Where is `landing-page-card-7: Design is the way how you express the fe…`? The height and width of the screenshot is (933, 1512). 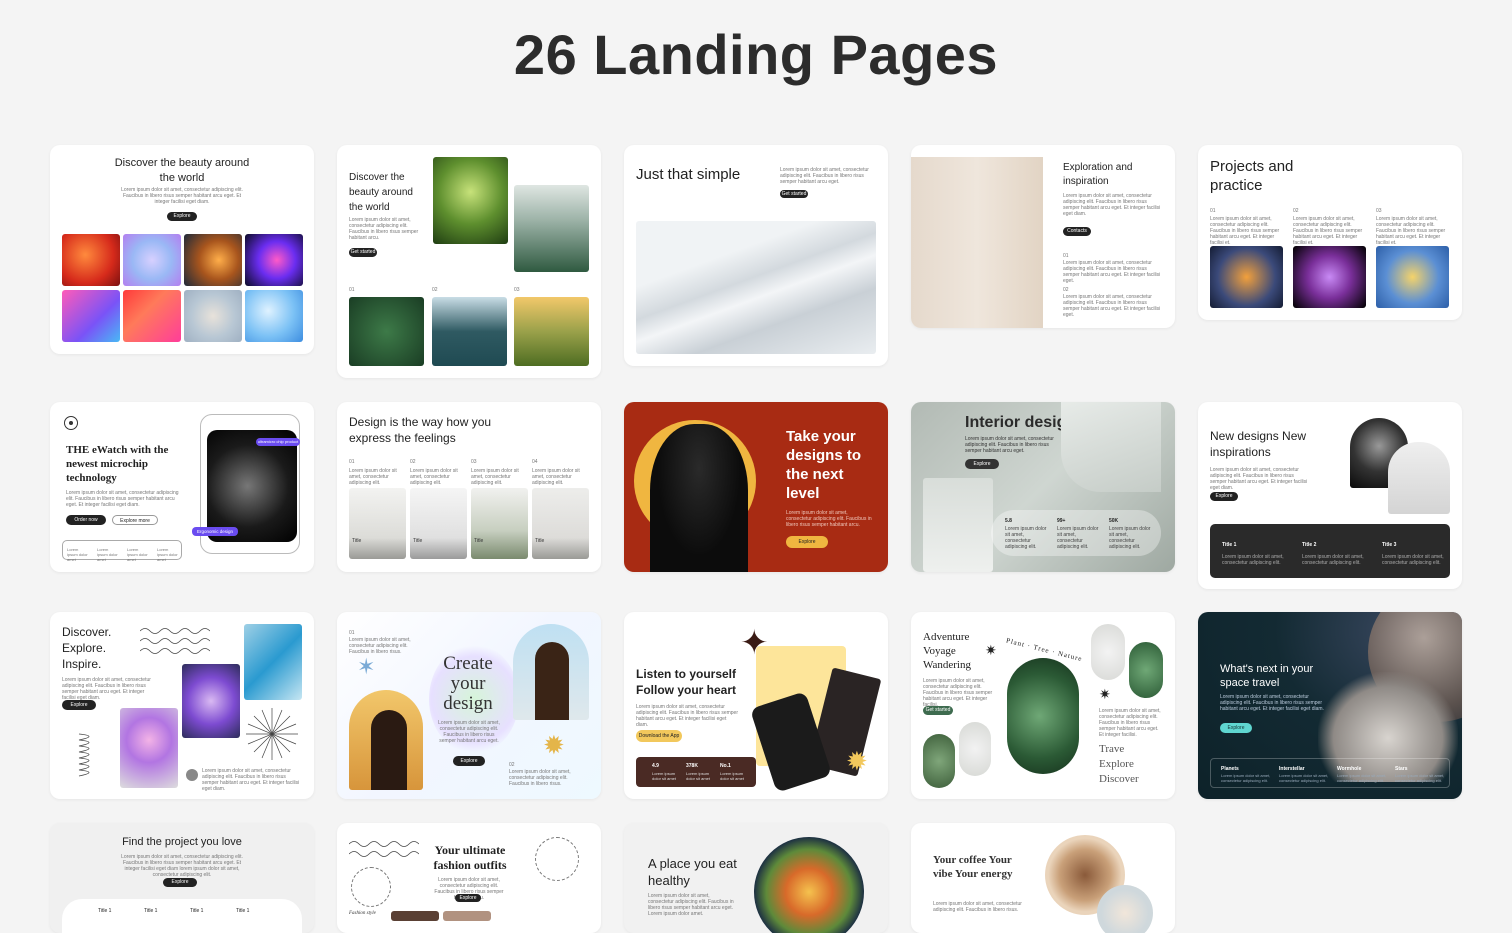
landing-page-card-7: Design is the way how you express the fe… is located at coordinates (469, 487).